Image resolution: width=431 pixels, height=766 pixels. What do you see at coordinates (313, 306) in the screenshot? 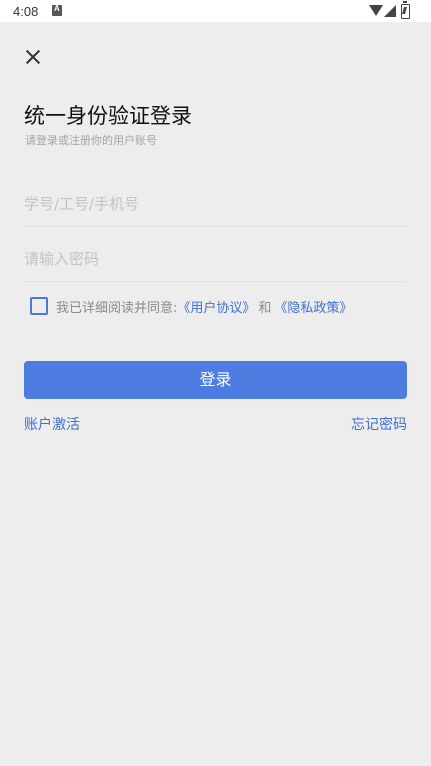
I see `privacy-policy-link: 《隐私政策》` at bounding box center [313, 306].